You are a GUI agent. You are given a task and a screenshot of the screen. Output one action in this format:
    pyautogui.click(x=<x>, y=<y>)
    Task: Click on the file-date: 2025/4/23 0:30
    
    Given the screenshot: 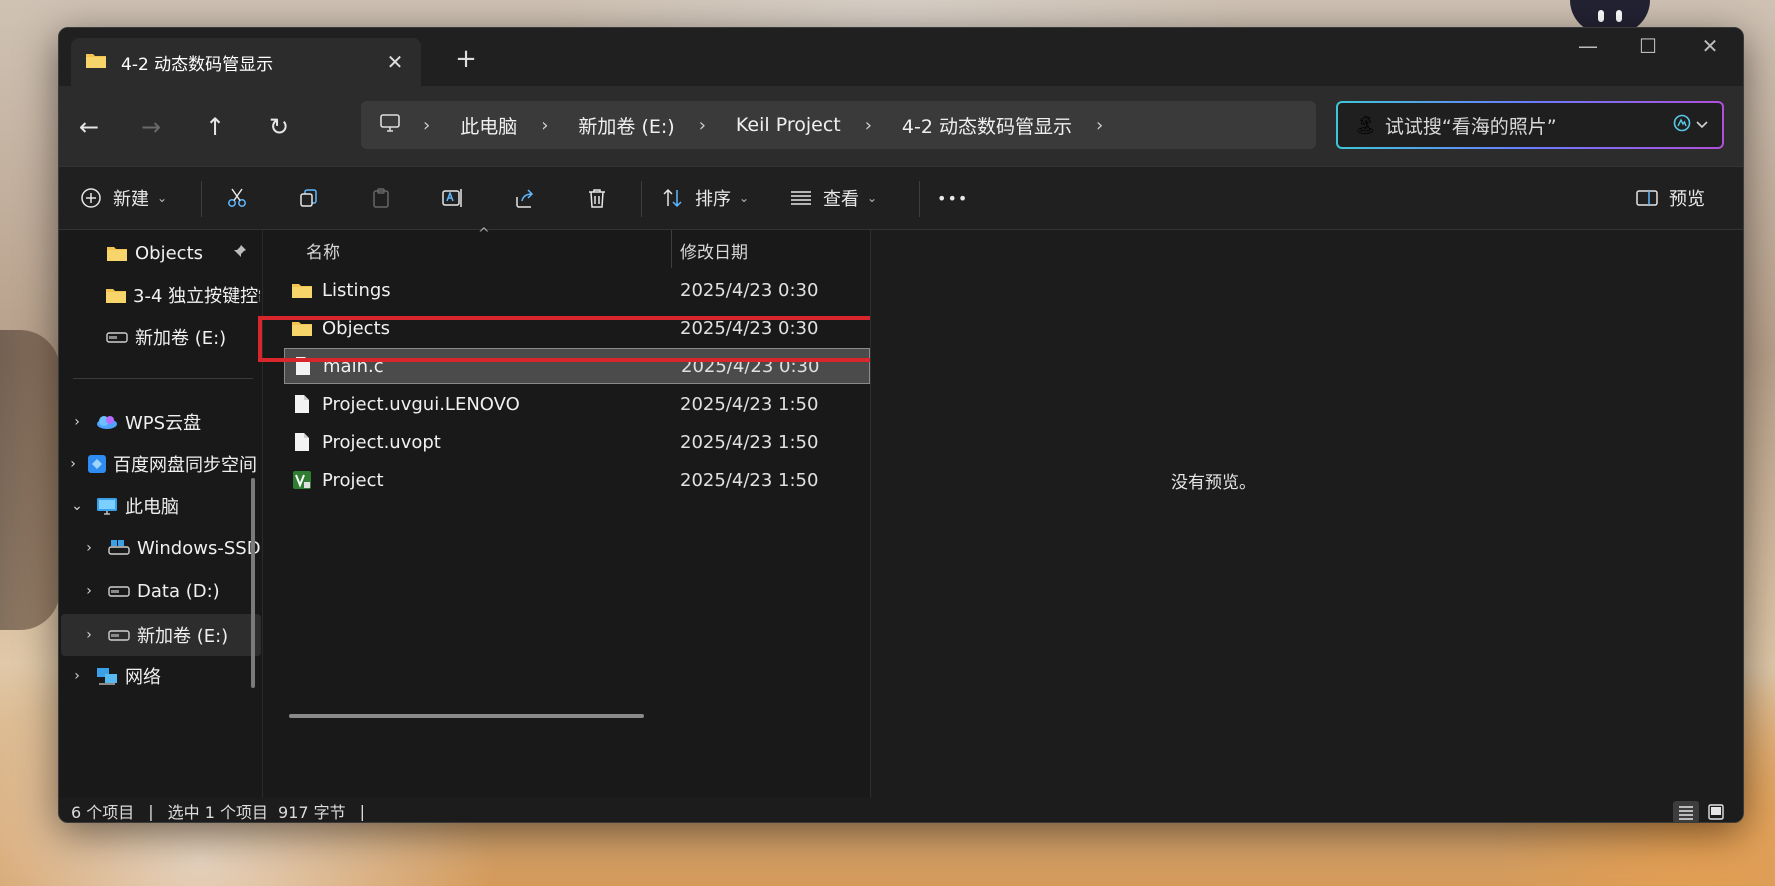 What is the action you would take?
    pyautogui.click(x=749, y=290)
    